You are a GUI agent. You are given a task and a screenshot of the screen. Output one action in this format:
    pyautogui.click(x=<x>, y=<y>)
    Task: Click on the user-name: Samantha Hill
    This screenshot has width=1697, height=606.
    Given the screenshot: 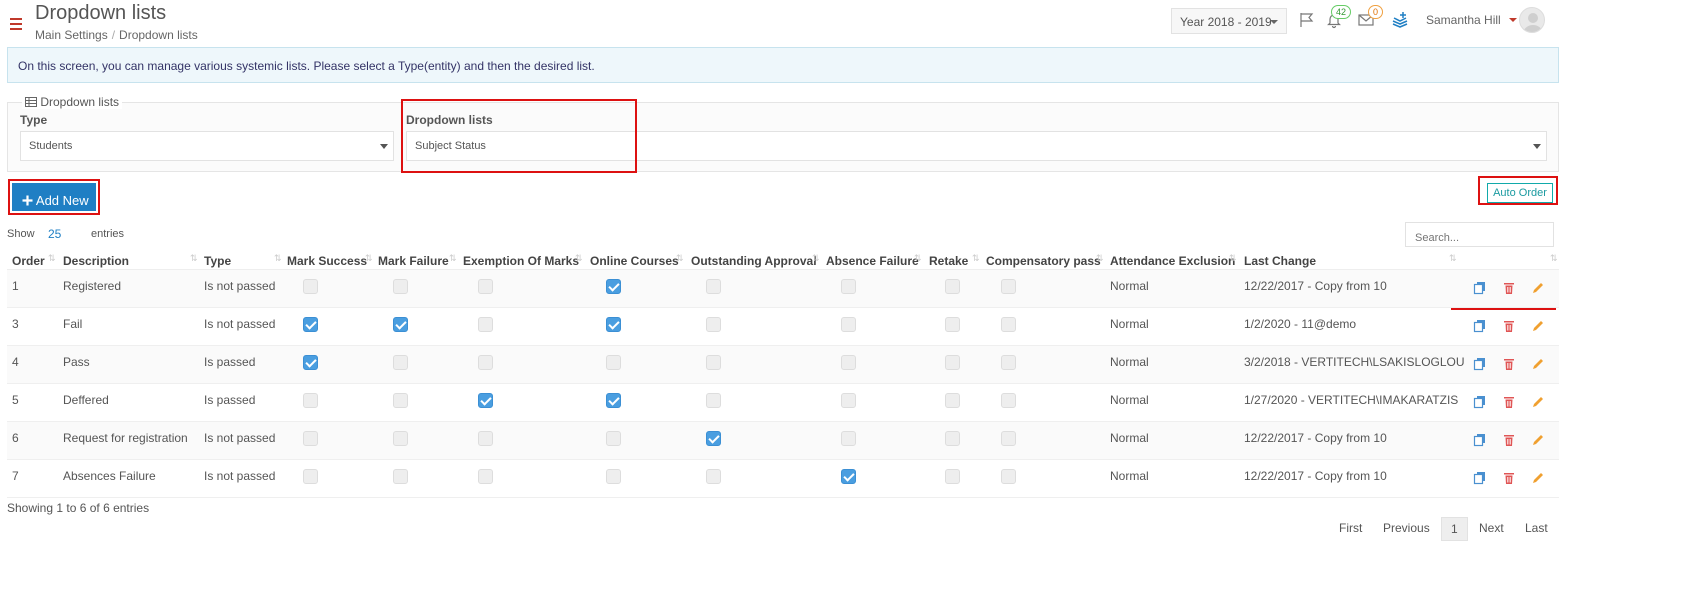 What is the action you would take?
    pyautogui.click(x=1463, y=20)
    